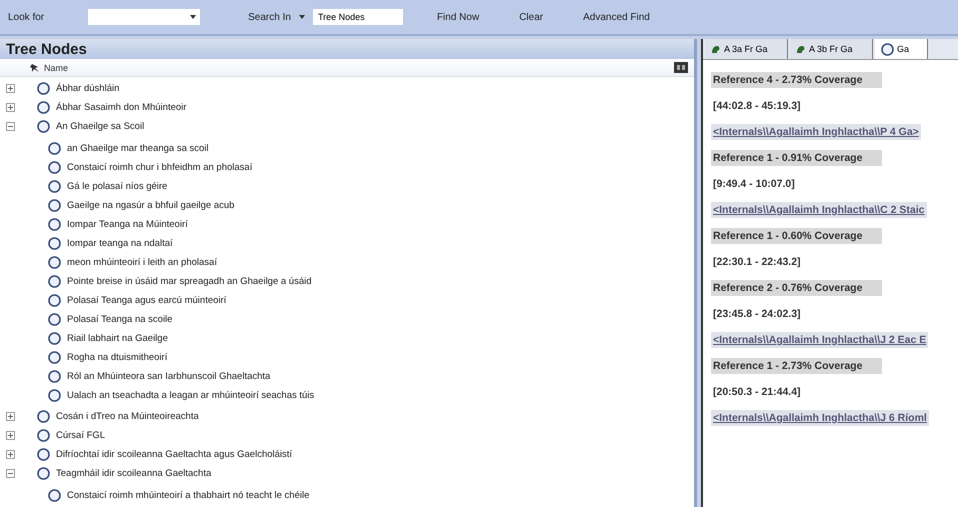 This screenshot has width=958, height=507. What do you see at coordinates (757, 262) in the screenshot?
I see `time-range: [22:30.1 - 22:43.2]` at bounding box center [757, 262].